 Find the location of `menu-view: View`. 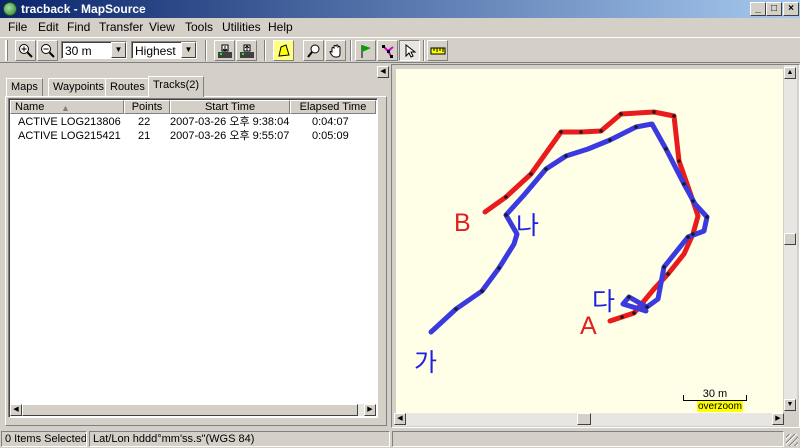

menu-view: View is located at coordinates (162, 27).